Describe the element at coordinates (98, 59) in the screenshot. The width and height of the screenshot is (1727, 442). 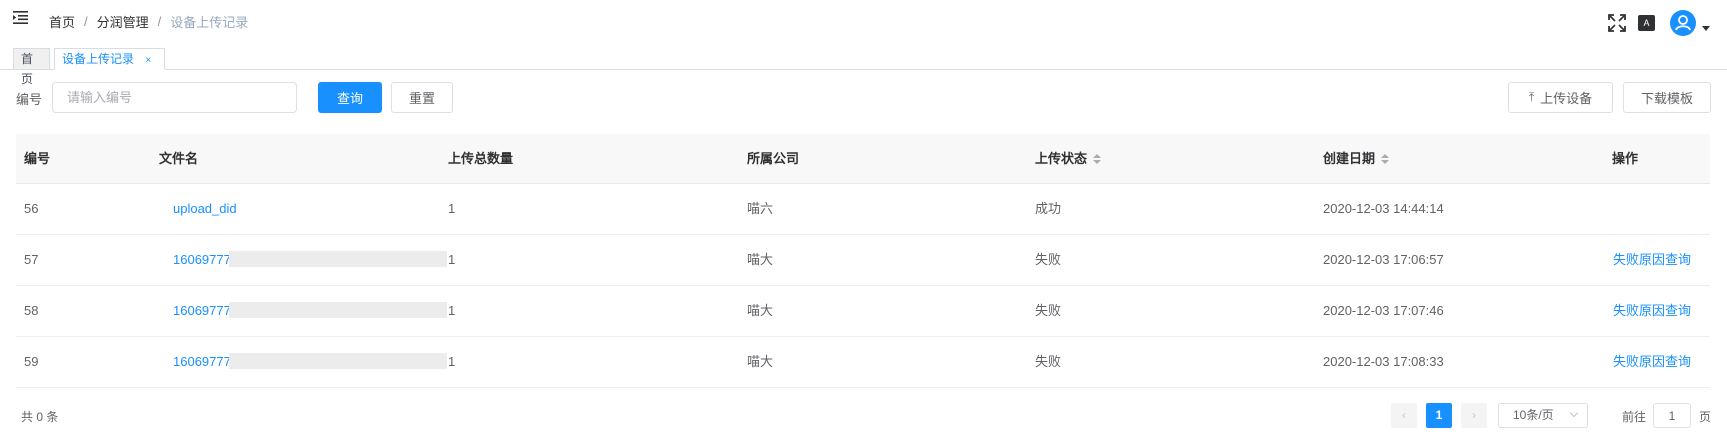
I see `tag-upload-record-label: 设备上传记录` at that location.